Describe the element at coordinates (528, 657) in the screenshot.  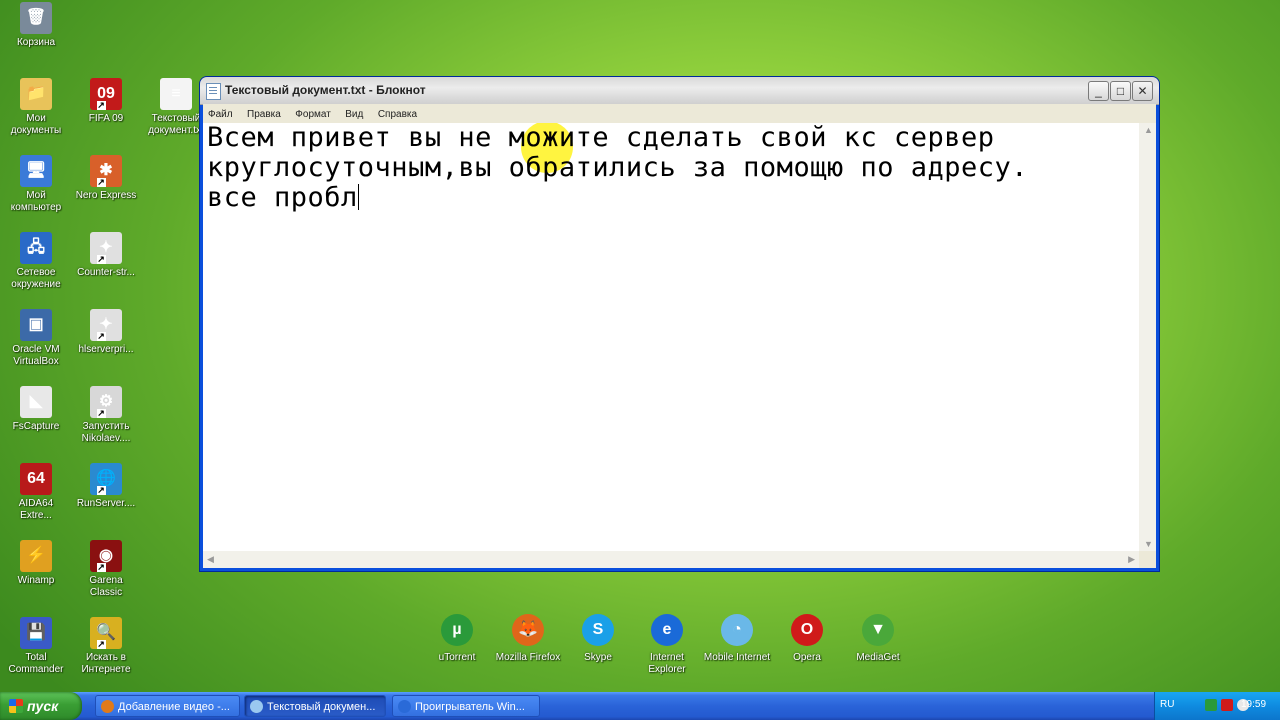
I see `dock-icon-label: Mozilla Firefox` at that location.